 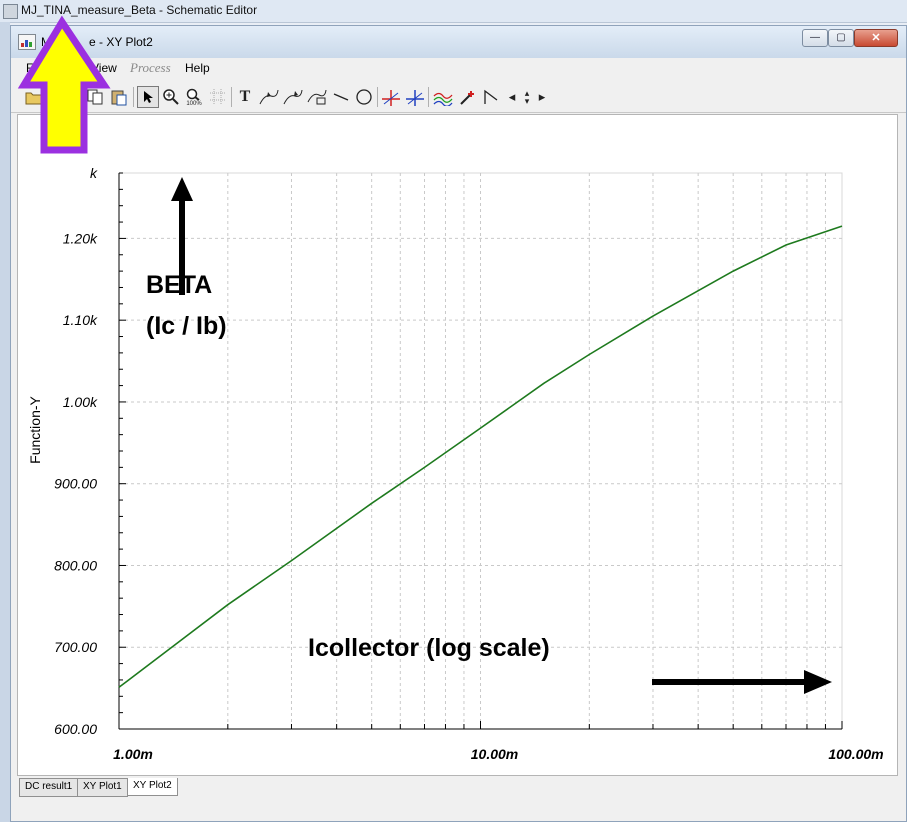 I want to click on minimize-button: —, so click(x=815, y=38).